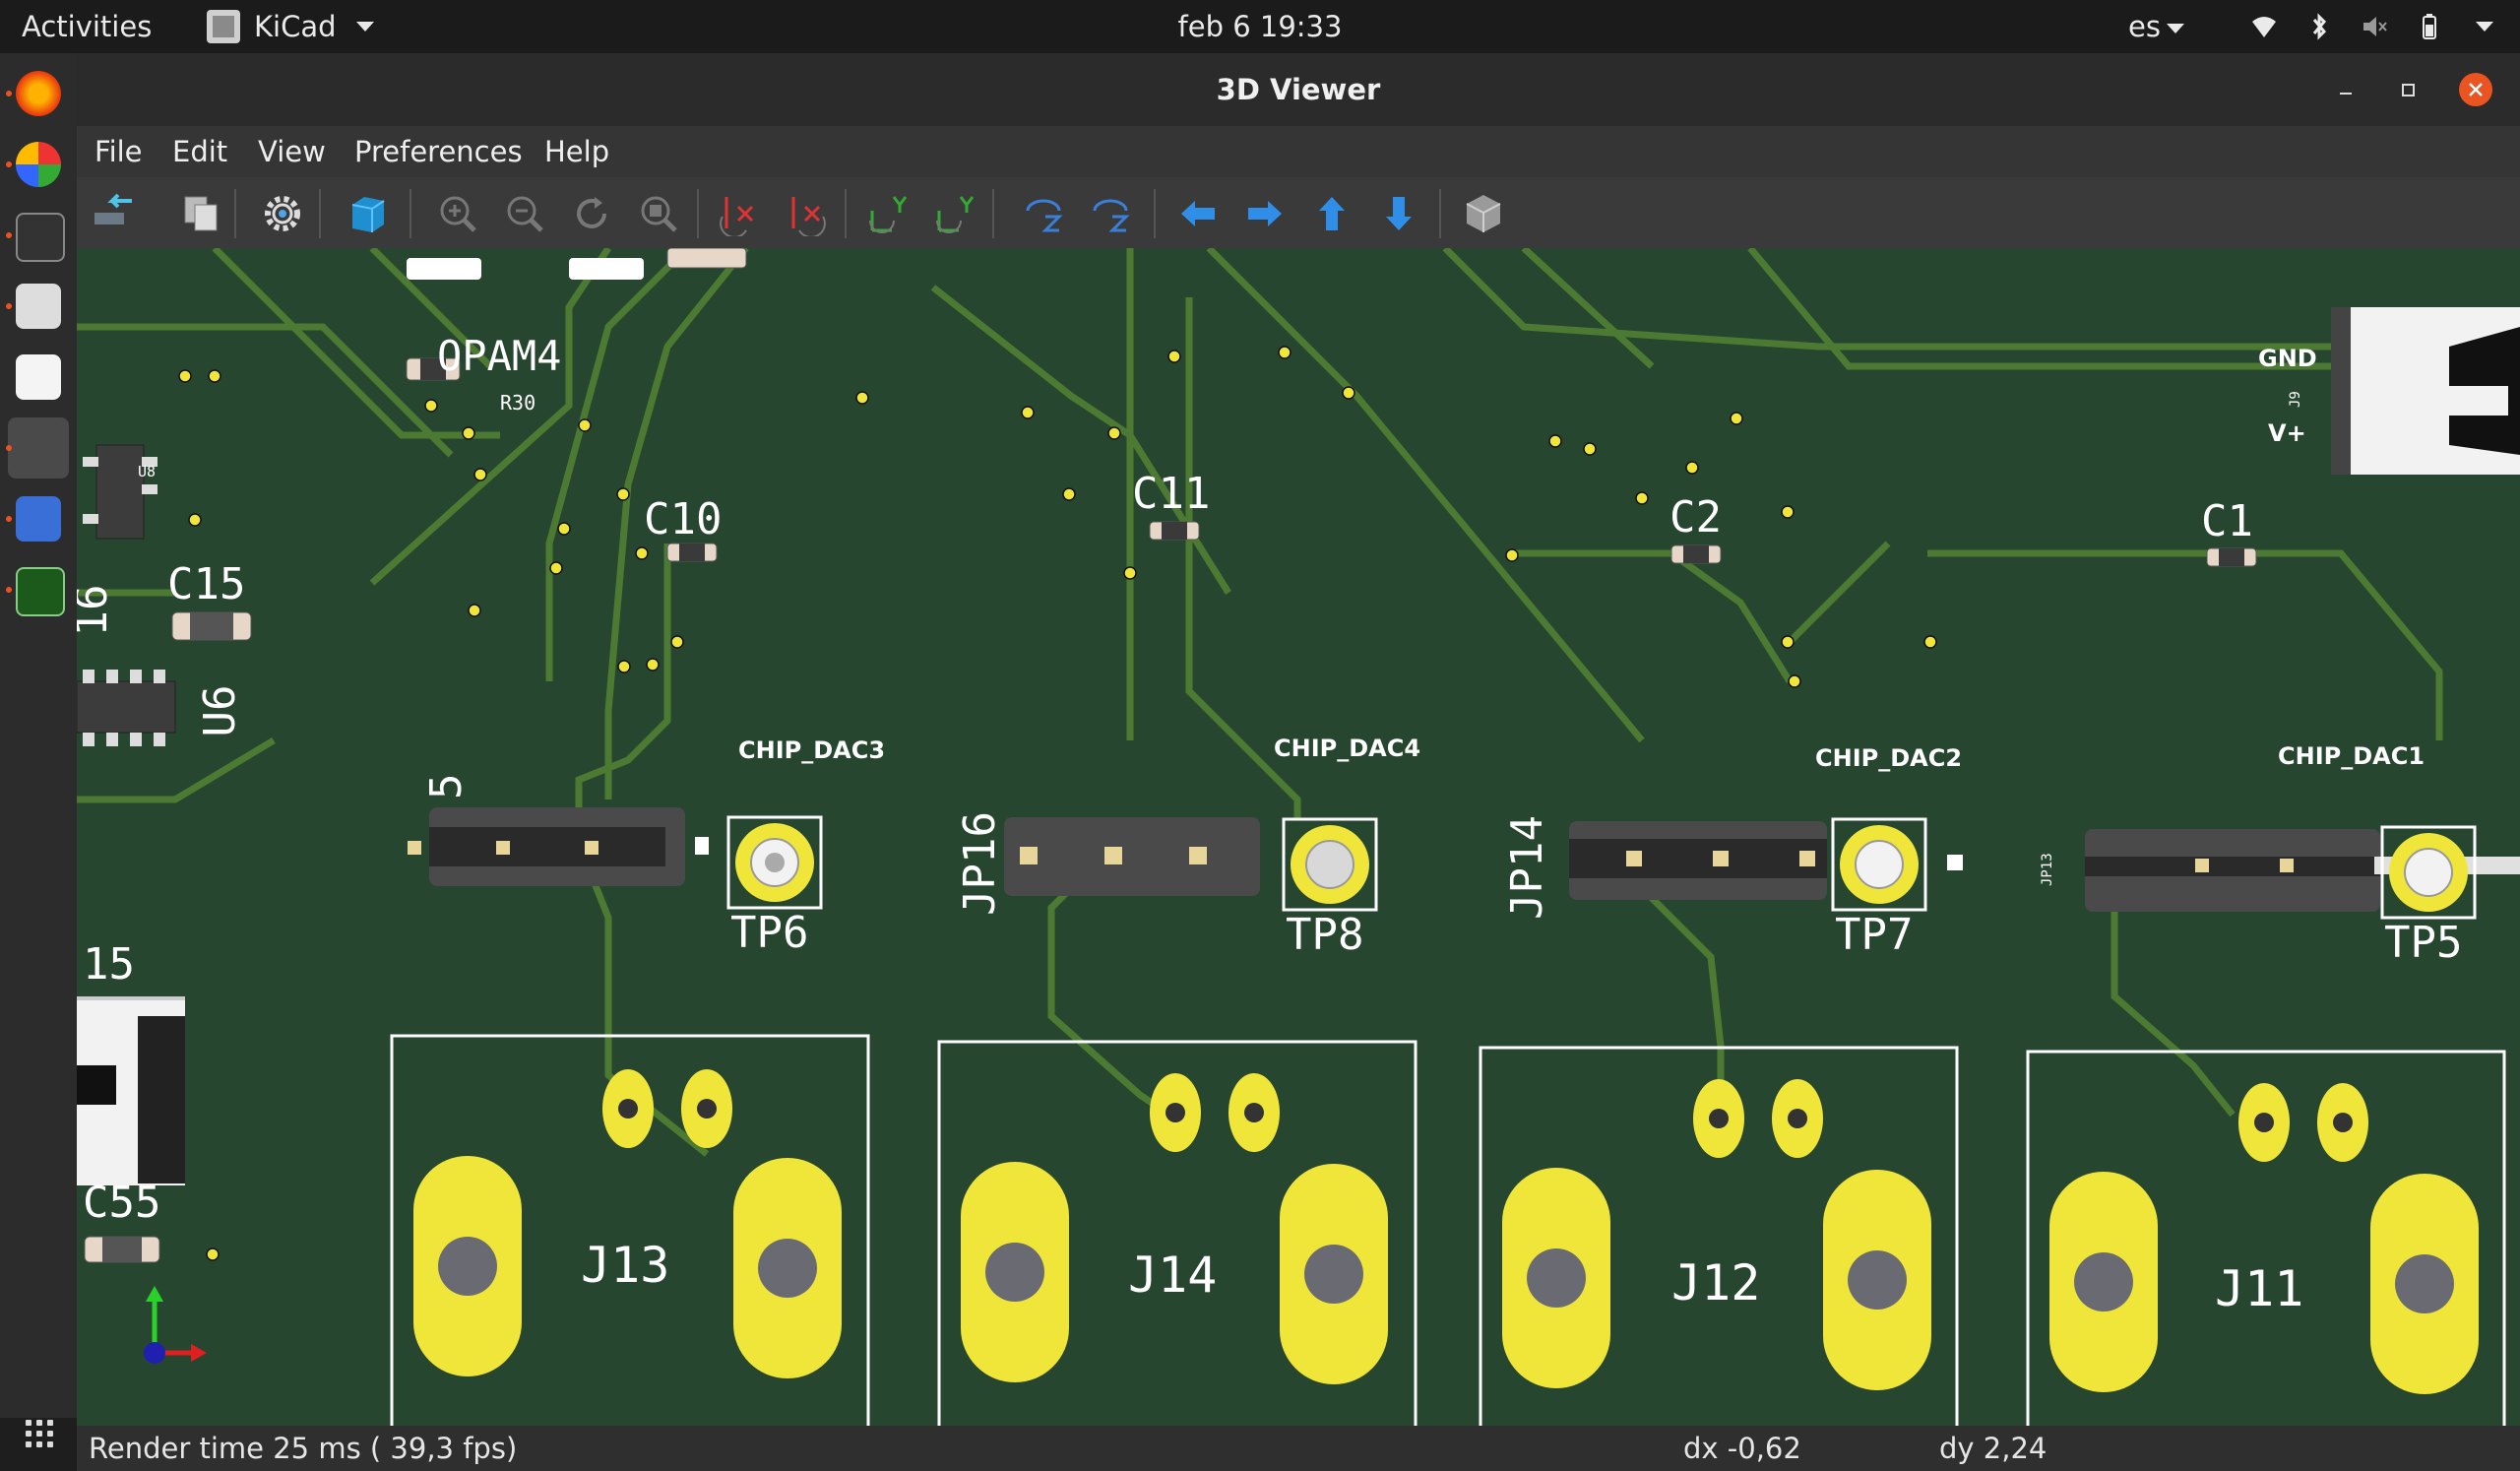 Image resolution: width=2520 pixels, height=1471 pixels. I want to click on silk-jp16: JP16, so click(980, 863).